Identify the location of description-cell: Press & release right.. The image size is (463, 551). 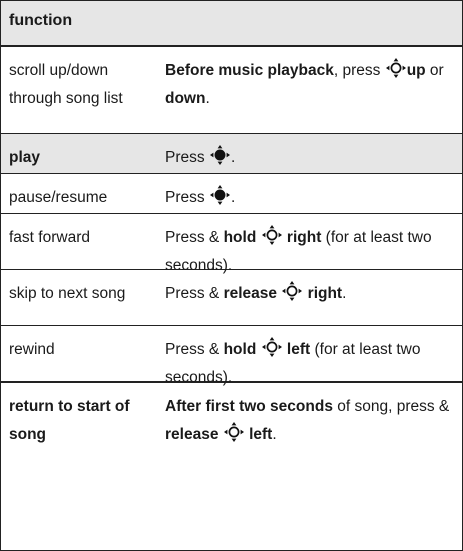
(311, 294).